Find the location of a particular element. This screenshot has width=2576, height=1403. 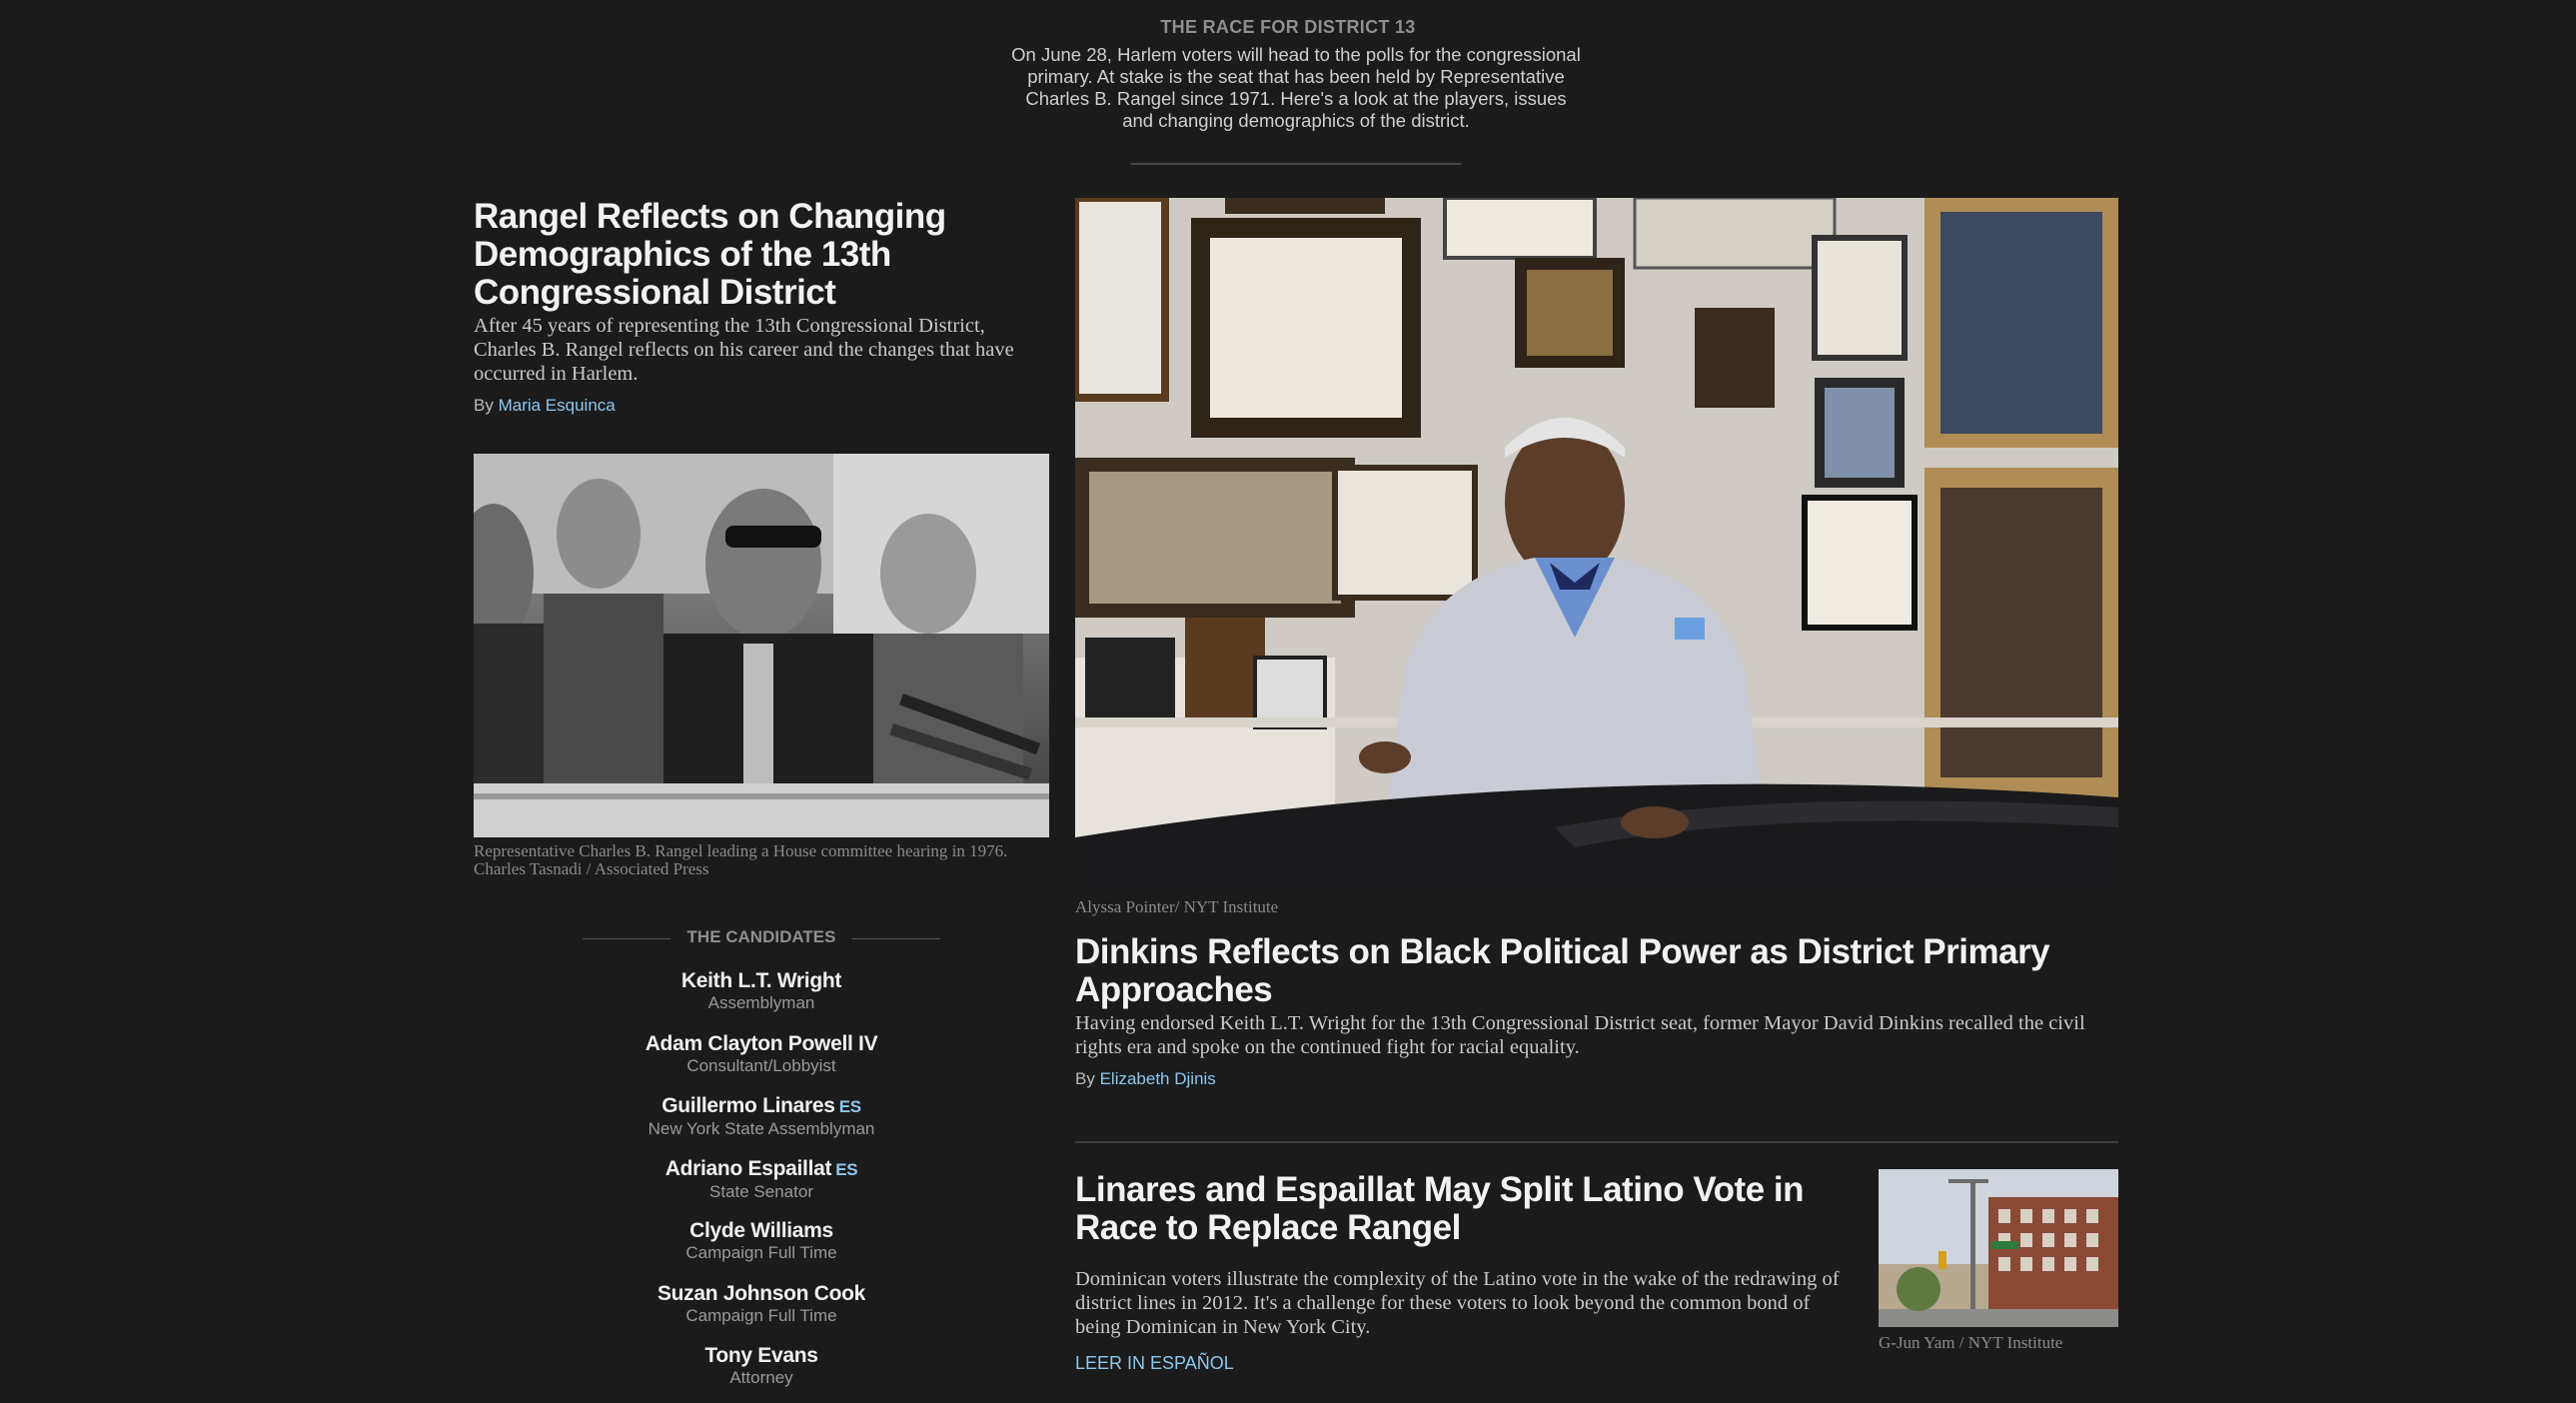

candidate-role: State Senator is located at coordinates (761, 1191).